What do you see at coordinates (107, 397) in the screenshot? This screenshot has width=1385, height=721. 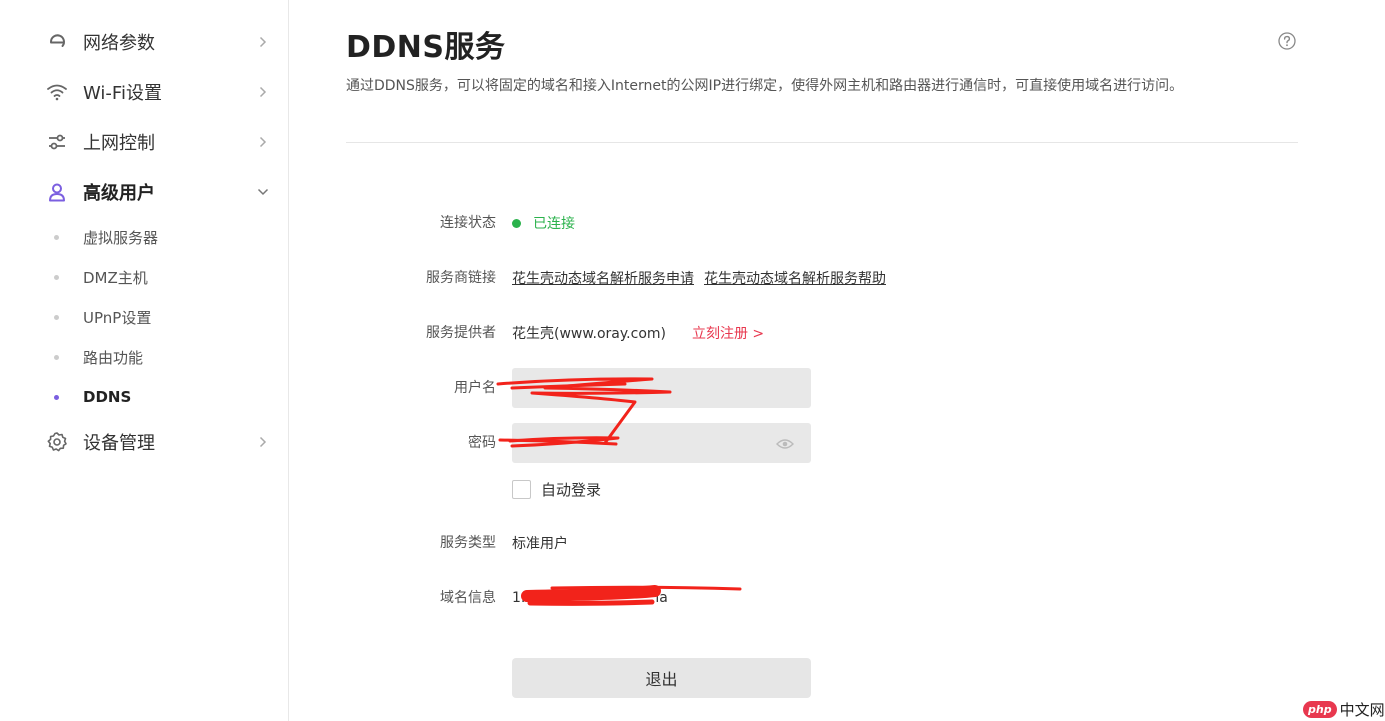 I see `sidebar-subitem-label: DDNS` at bounding box center [107, 397].